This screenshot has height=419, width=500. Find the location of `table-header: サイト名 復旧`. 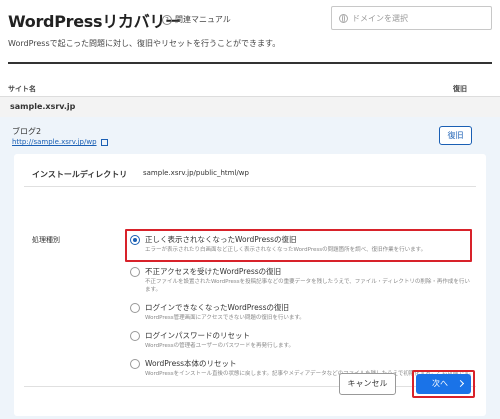

table-header: サイト名 復旧 is located at coordinates (250, 89).